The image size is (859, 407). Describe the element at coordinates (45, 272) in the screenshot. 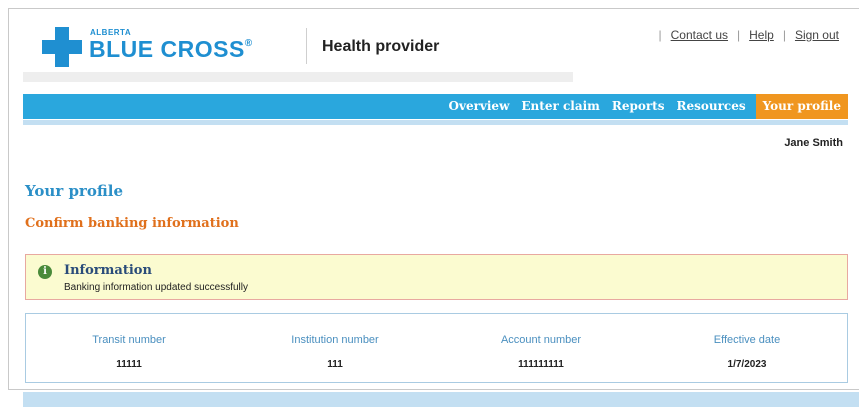

I see `info-icon: i` at that location.